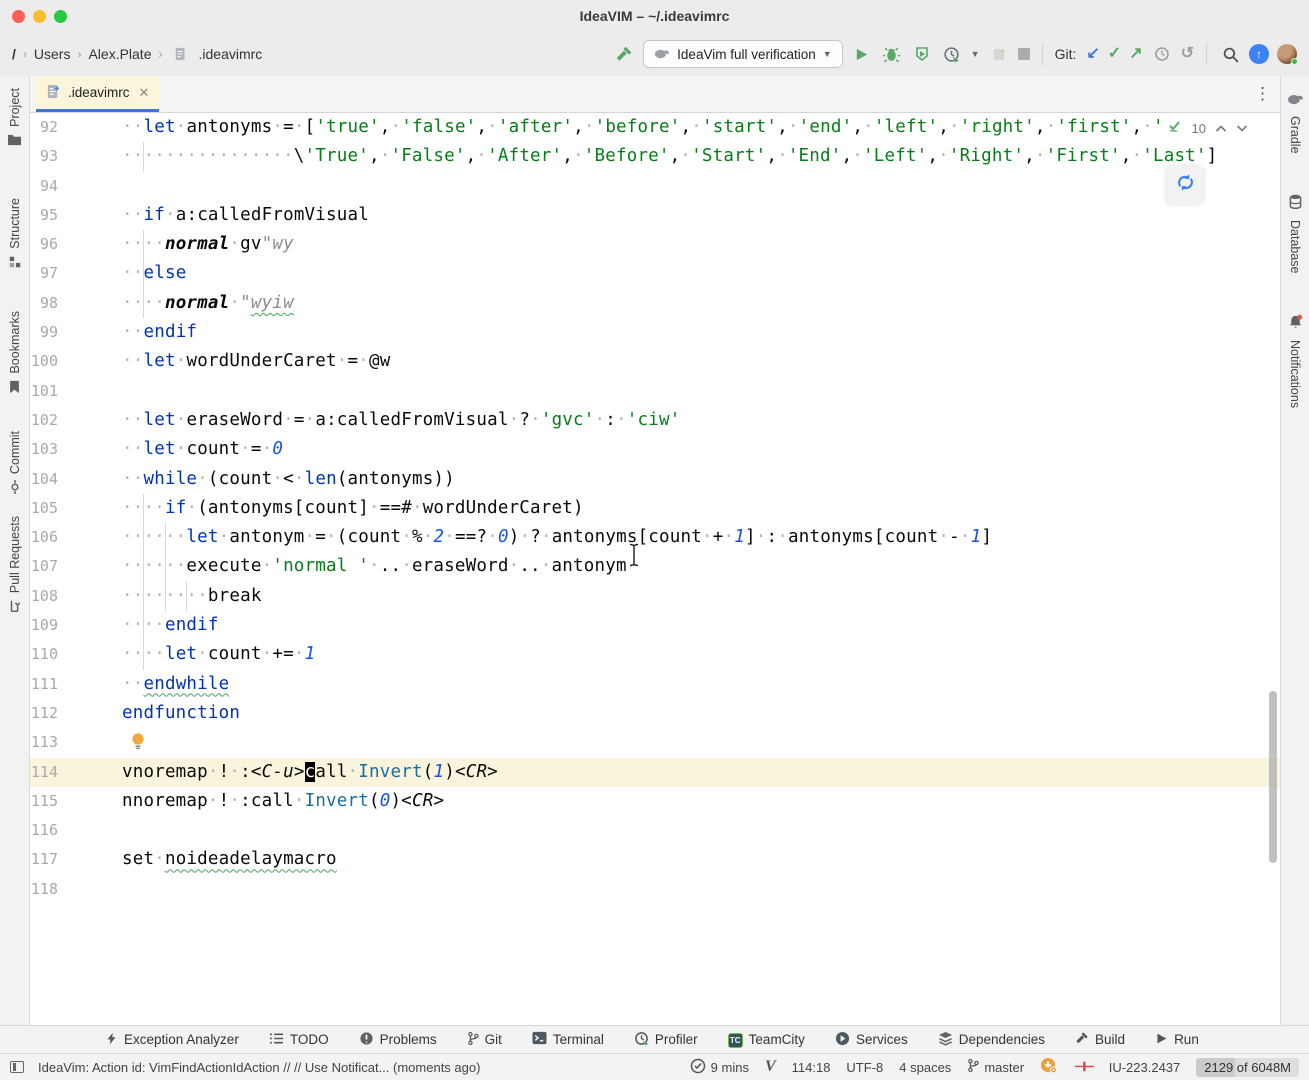  I want to click on git-push-icon: ↗, so click(1135, 54).